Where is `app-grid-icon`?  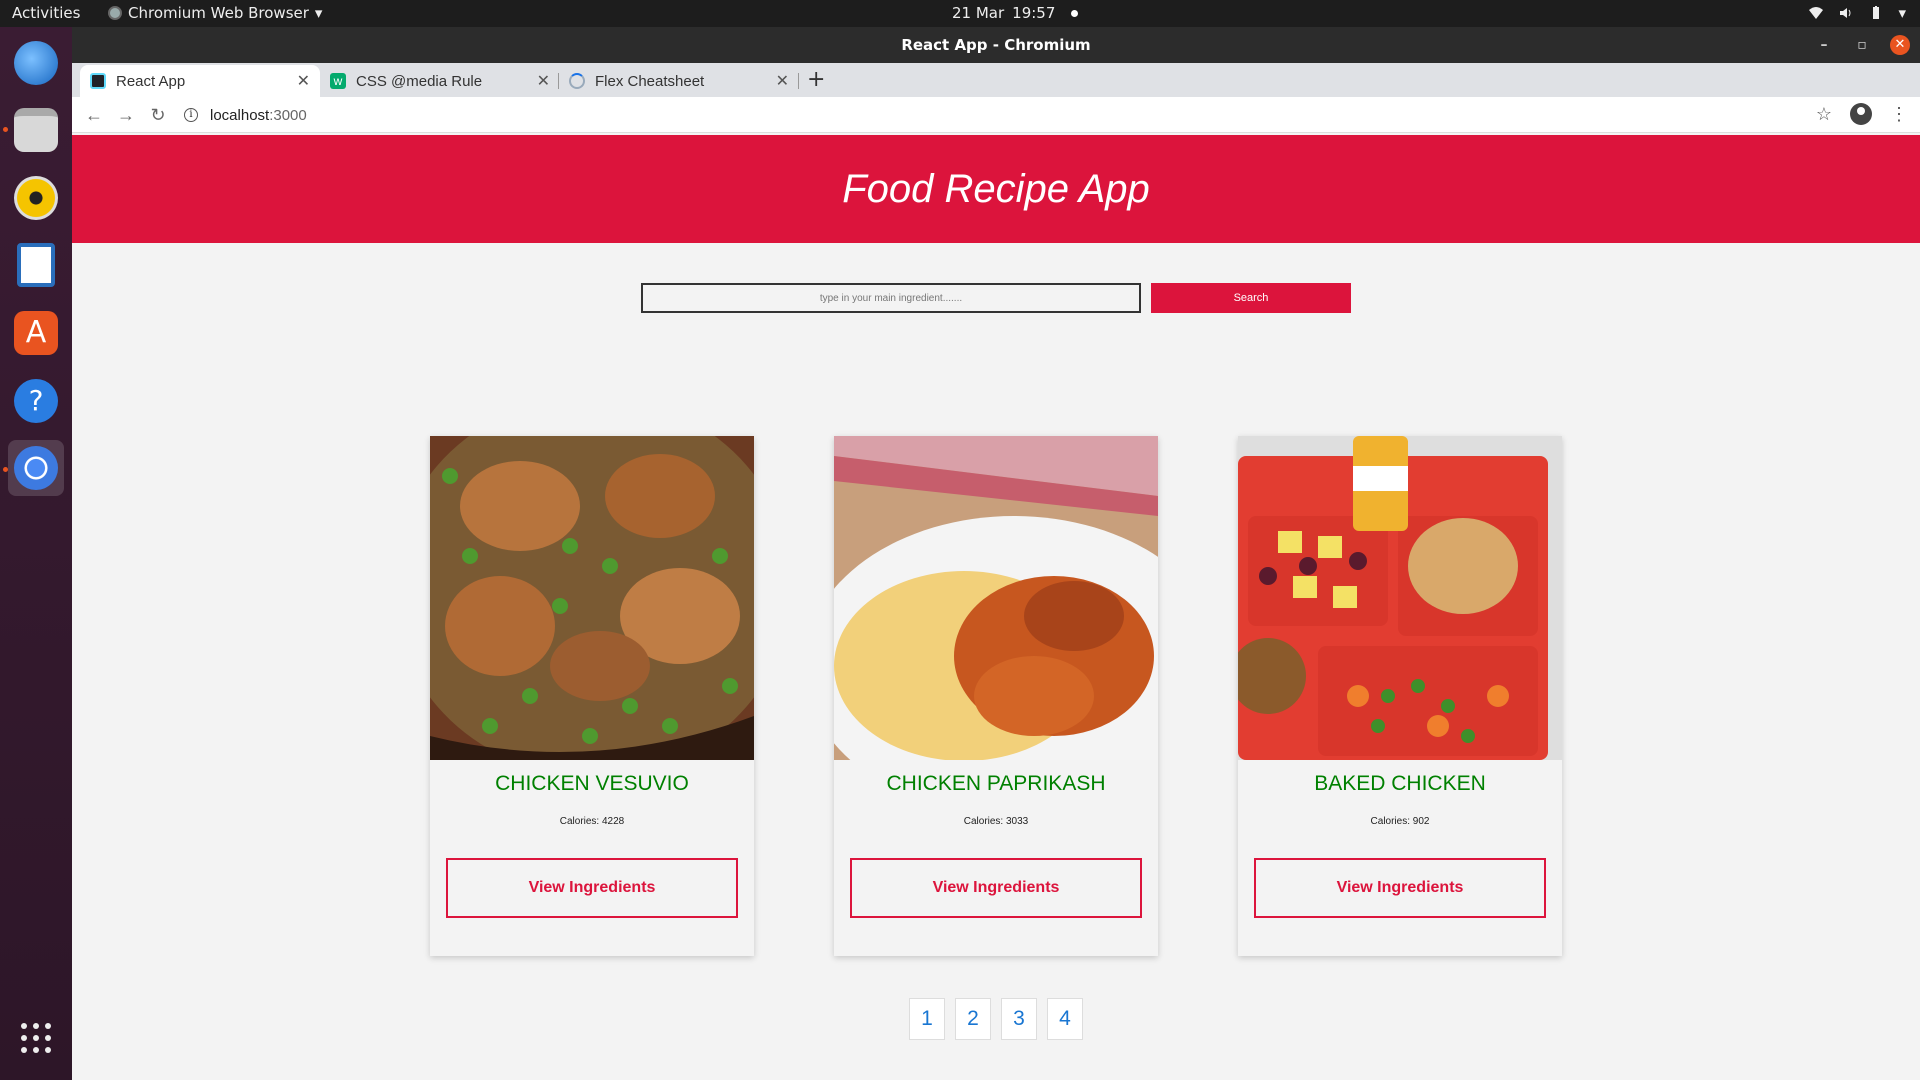
app-grid-icon is located at coordinates (36, 1038).